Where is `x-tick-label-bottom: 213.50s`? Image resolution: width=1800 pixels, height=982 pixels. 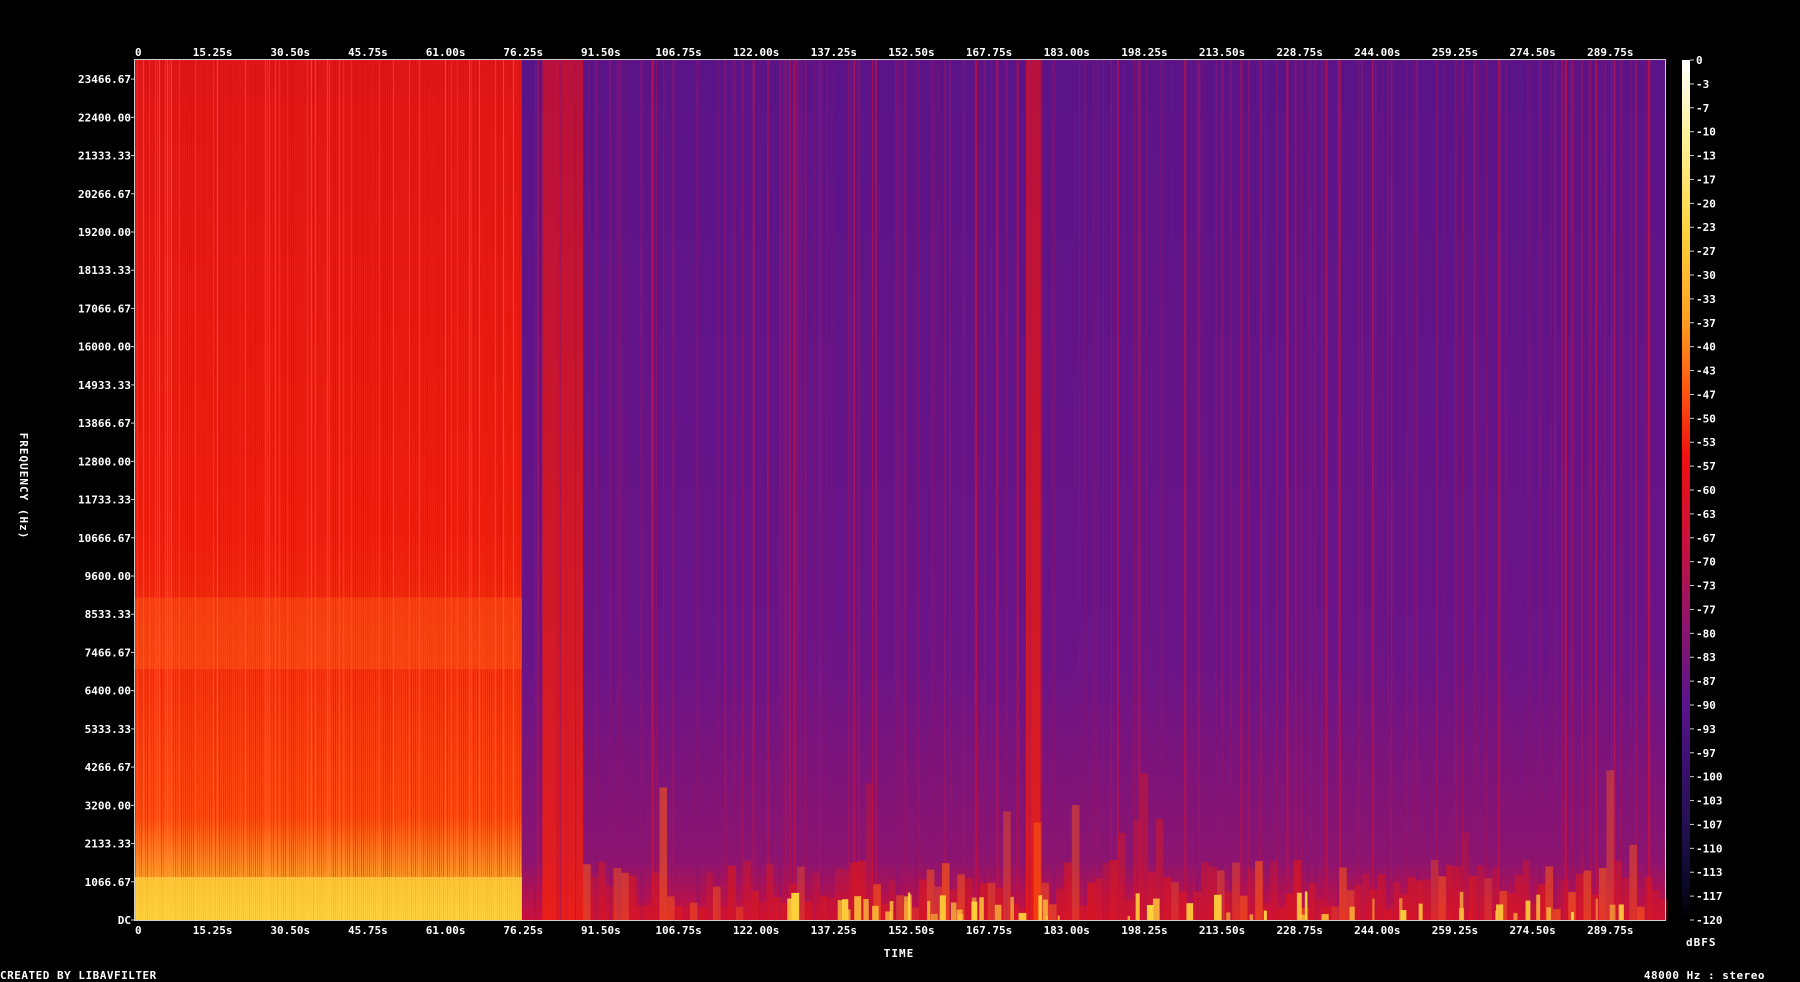
x-tick-label-bottom: 213.50s is located at coordinates (1222, 930).